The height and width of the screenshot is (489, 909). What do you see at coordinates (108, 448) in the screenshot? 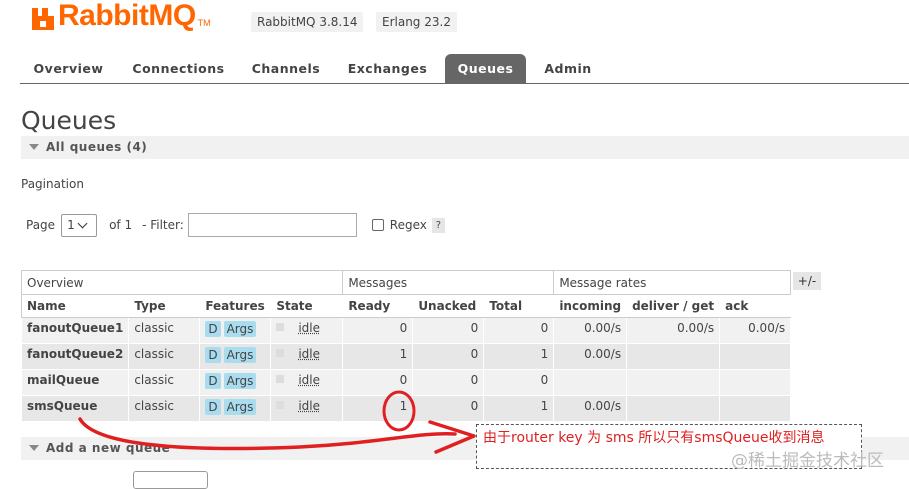
I see `add-queue-label: Add a new queue` at bounding box center [108, 448].